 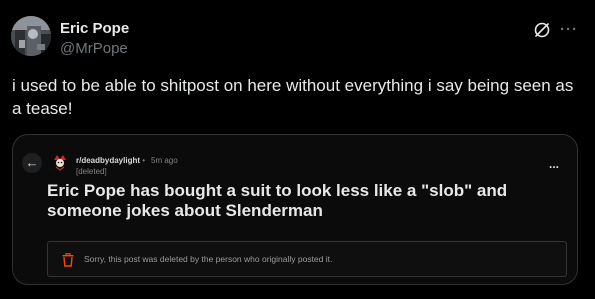 What do you see at coordinates (542, 30) in the screenshot?
I see `grok-icon` at bounding box center [542, 30].